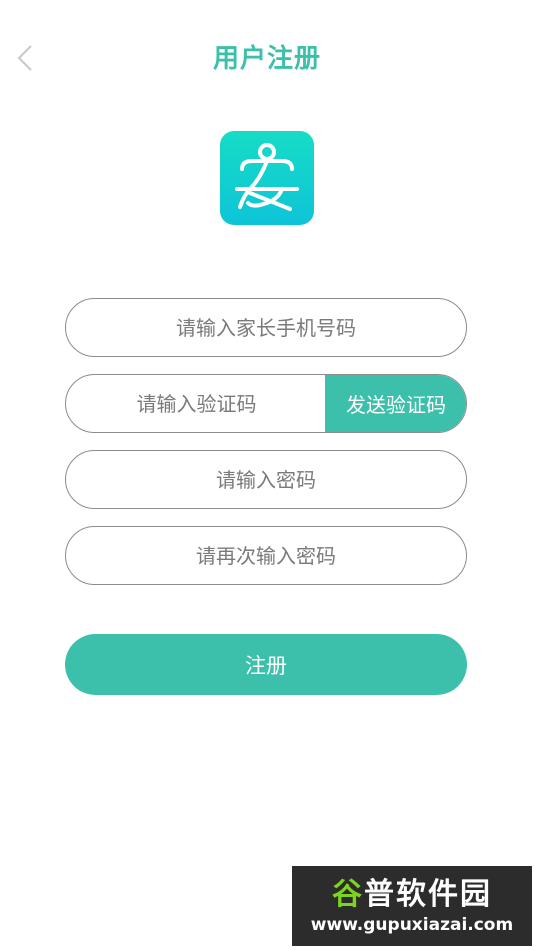  What do you see at coordinates (428, 894) in the screenshot?
I see `watermark-title-rest: 普软件园` at bounding box center [428, 894].